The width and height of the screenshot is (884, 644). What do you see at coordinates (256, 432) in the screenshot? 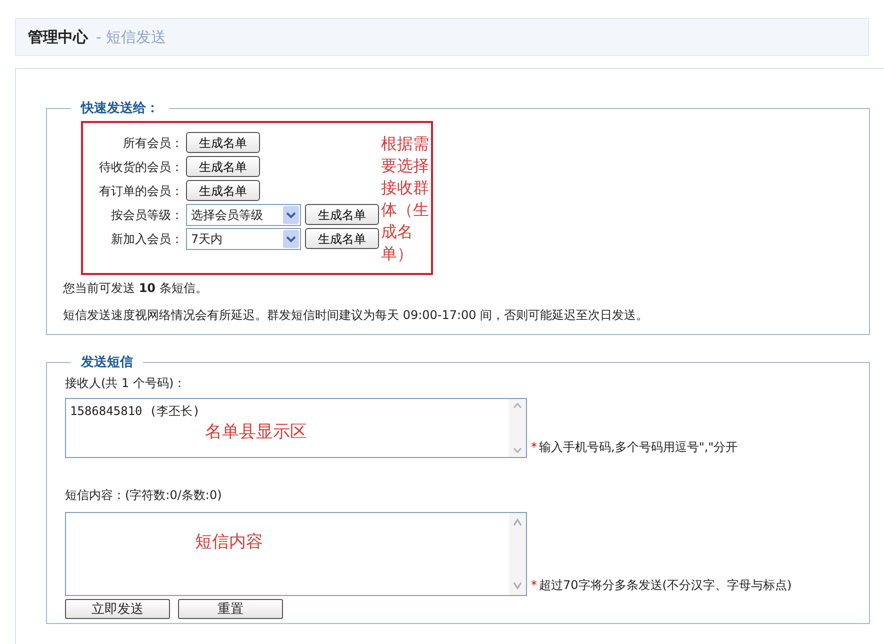
I see `annotation-text: 名单县显示区` at bounding box center [256, 432].